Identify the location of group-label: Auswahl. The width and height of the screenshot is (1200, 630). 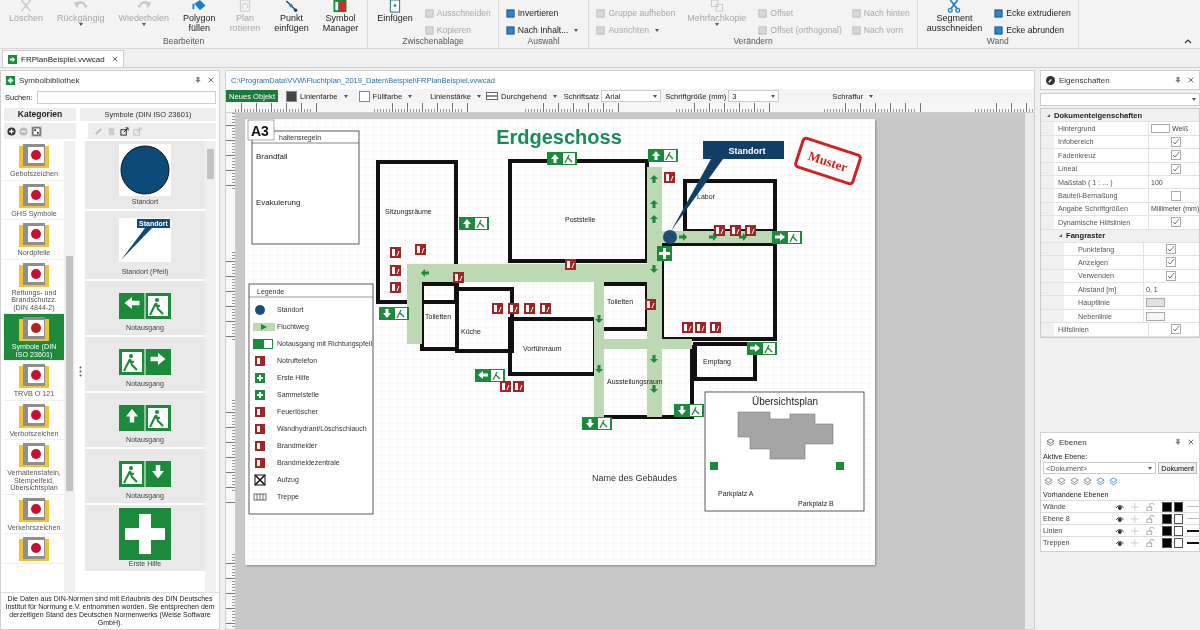
(543, 42).